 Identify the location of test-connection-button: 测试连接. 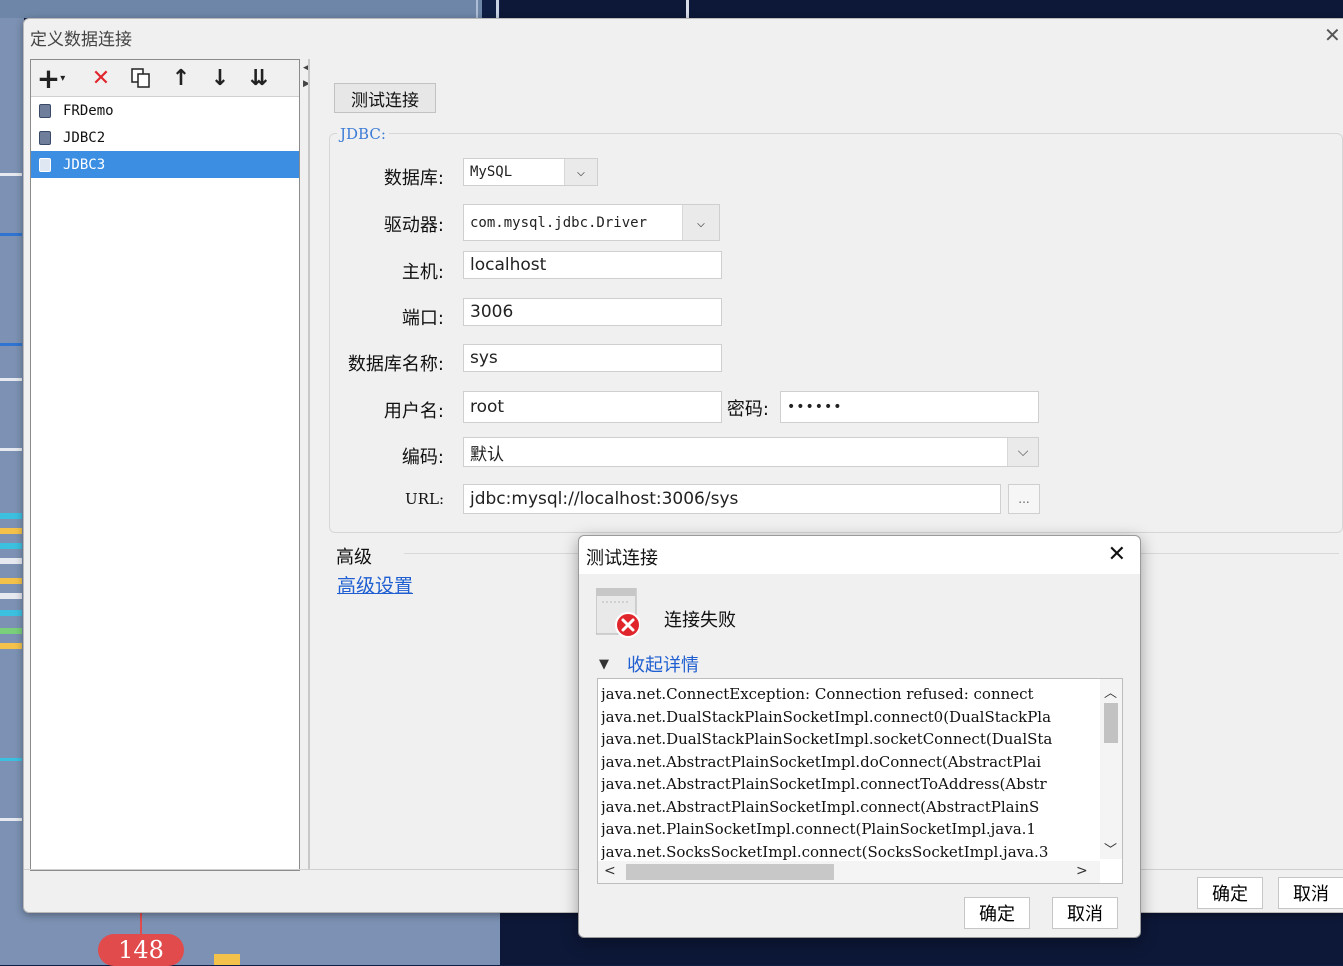
(385, 98).